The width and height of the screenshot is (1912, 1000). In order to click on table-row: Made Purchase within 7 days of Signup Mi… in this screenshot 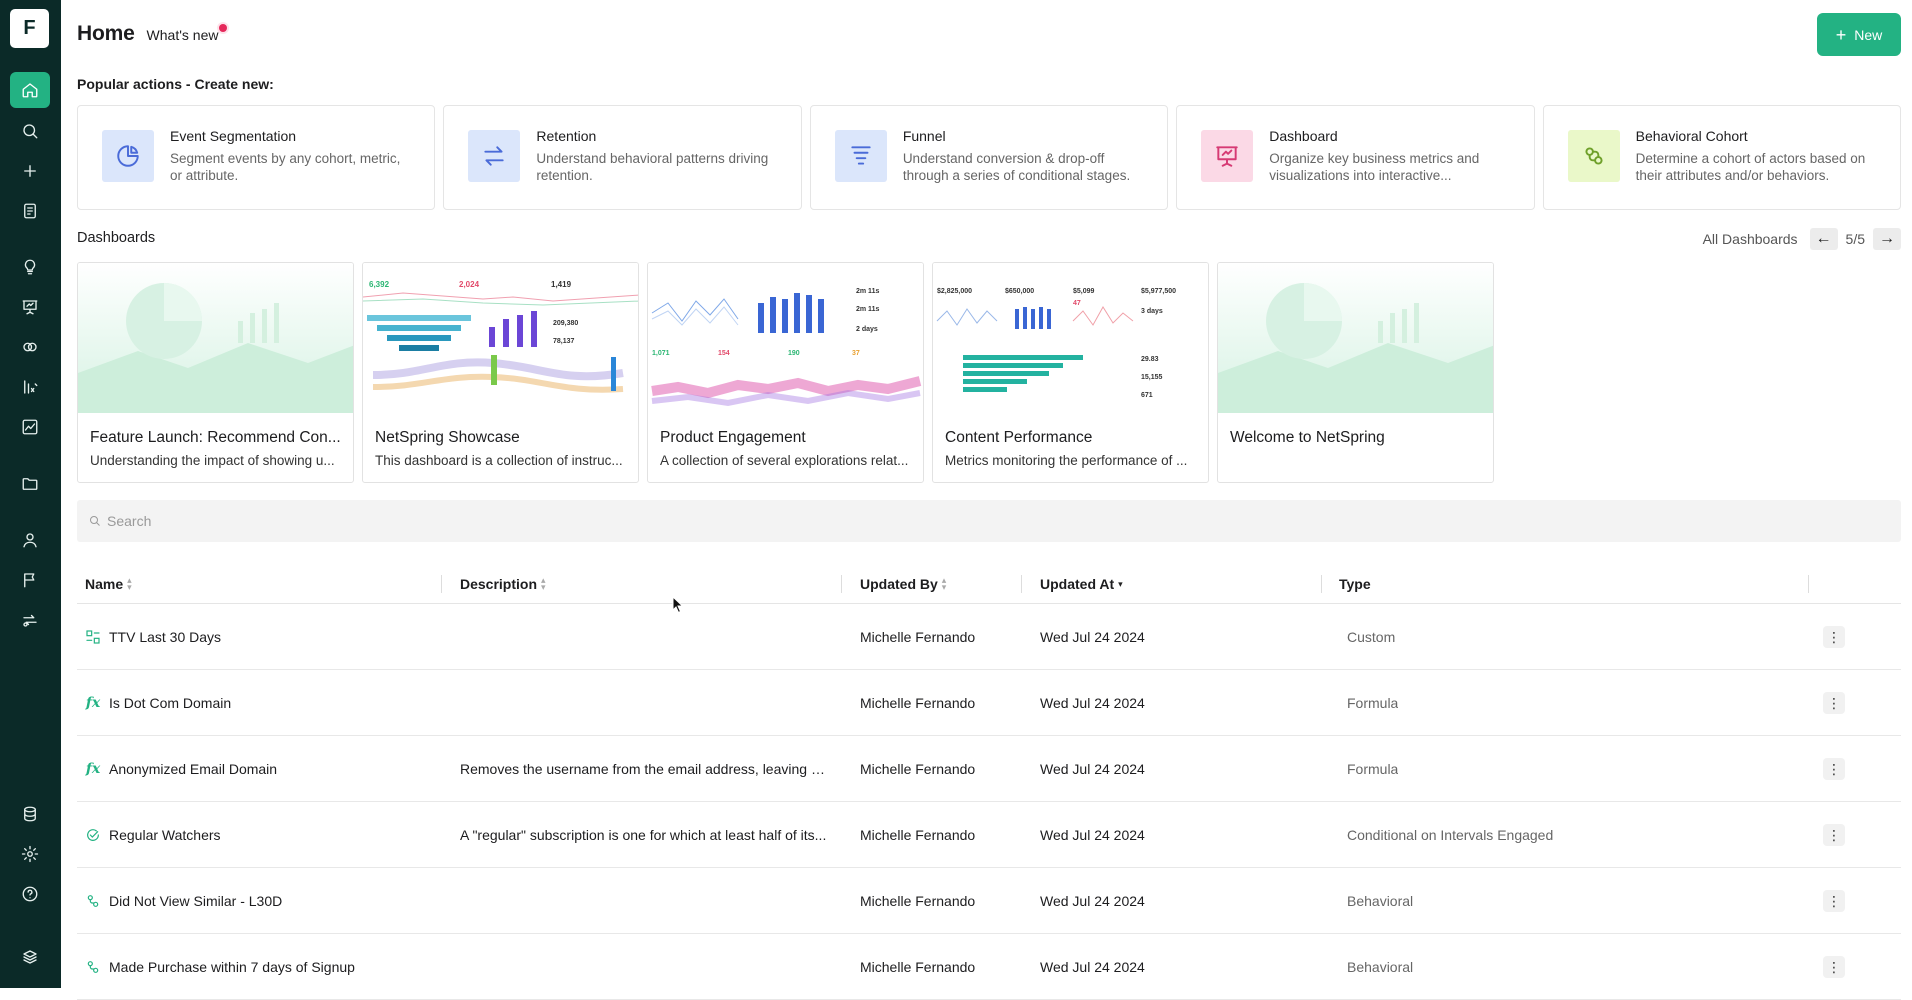, I will do `click(989, 967)`.